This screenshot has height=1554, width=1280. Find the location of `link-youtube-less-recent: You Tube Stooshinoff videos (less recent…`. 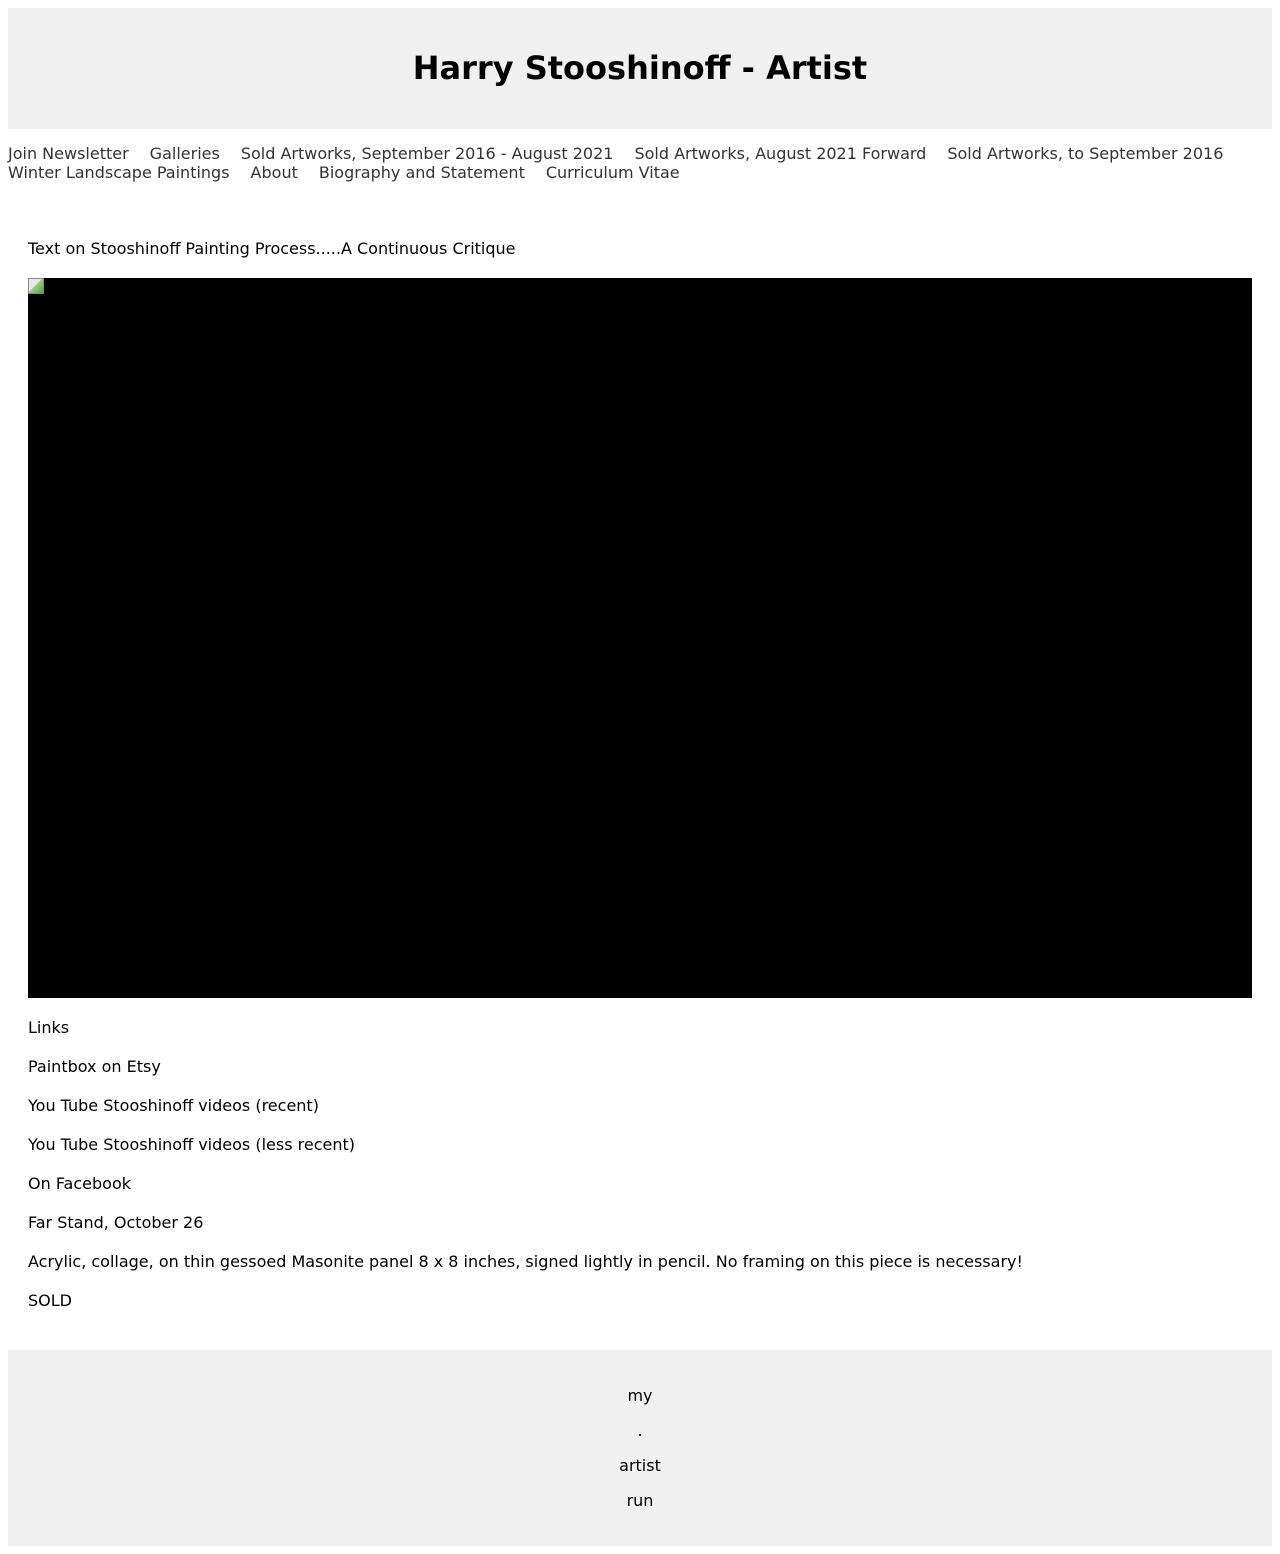

link-youtube-less-recent: You Tube Stooshinoff videos (less recent… is located at coordinates (191, 1144).